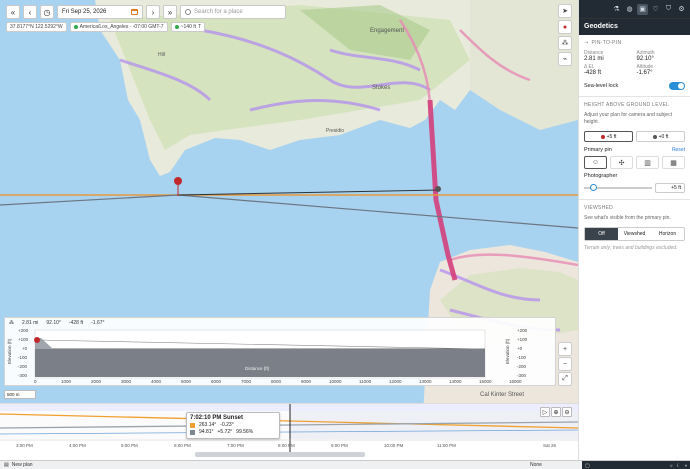  What do you see at coordinates (601, 234) in the screenshot?
I see `viewshed-off-button: Off` at bounding box center [601, 234].